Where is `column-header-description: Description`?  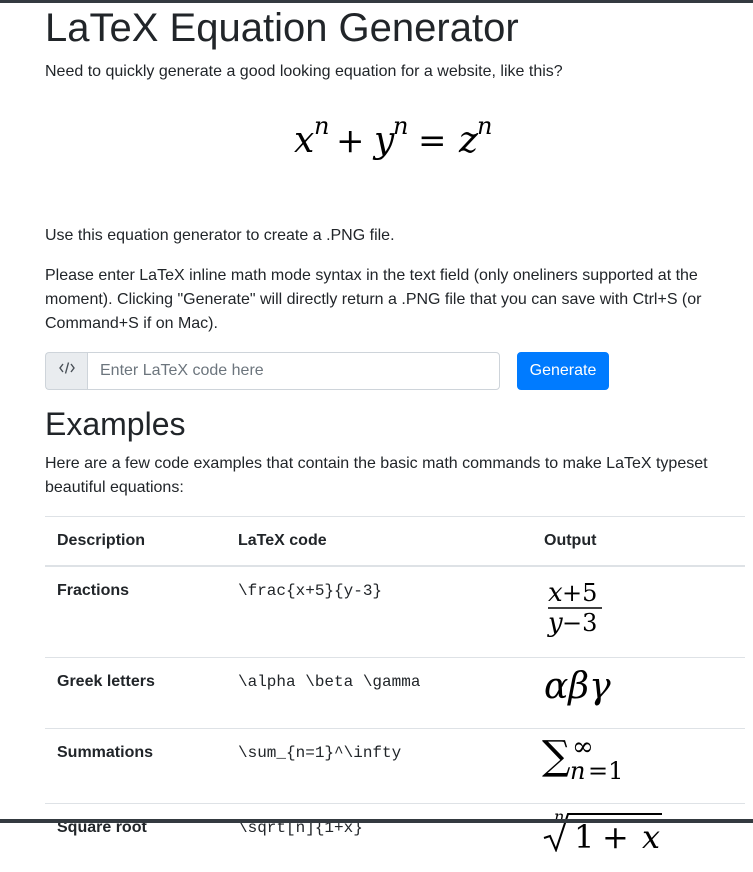 column-header-description: Description is located at coordinates (135, 542).